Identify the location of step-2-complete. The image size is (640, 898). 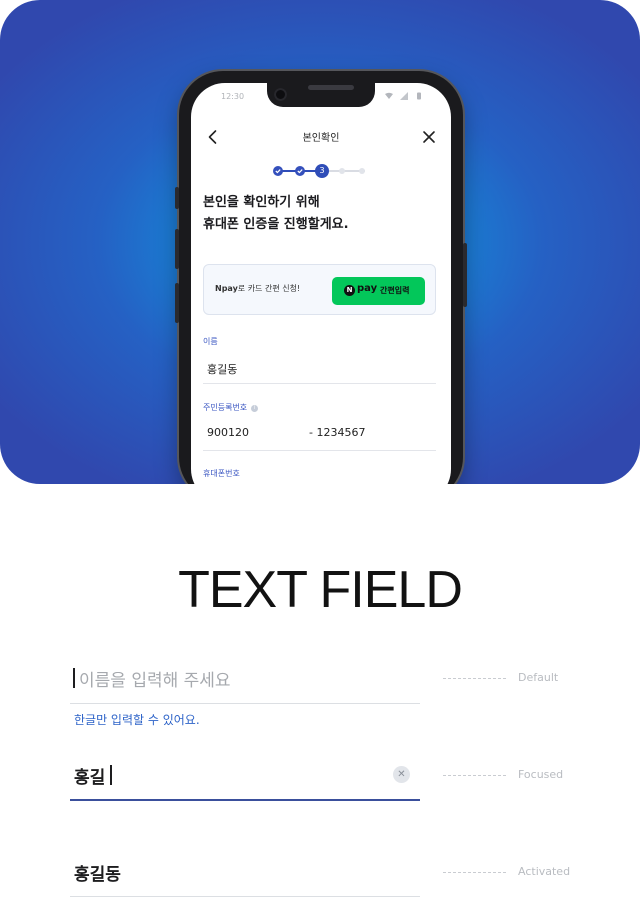
(300, 171).